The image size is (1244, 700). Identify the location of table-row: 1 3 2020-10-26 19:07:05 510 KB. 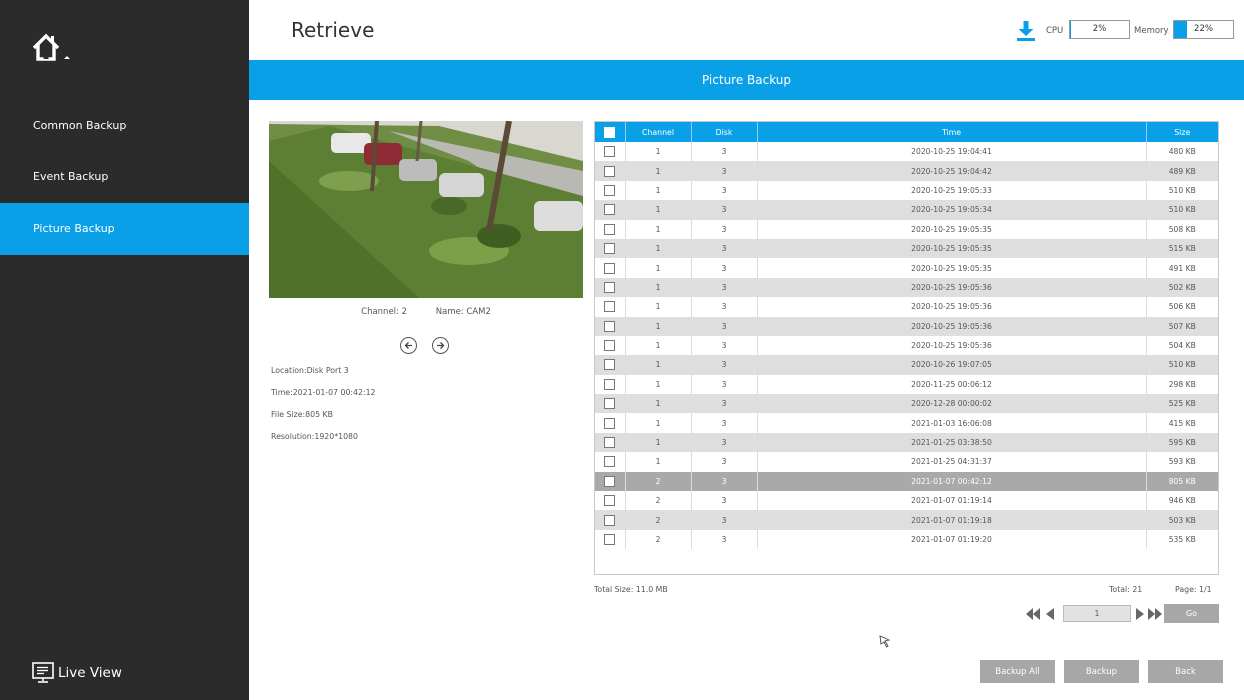
(906, 365).